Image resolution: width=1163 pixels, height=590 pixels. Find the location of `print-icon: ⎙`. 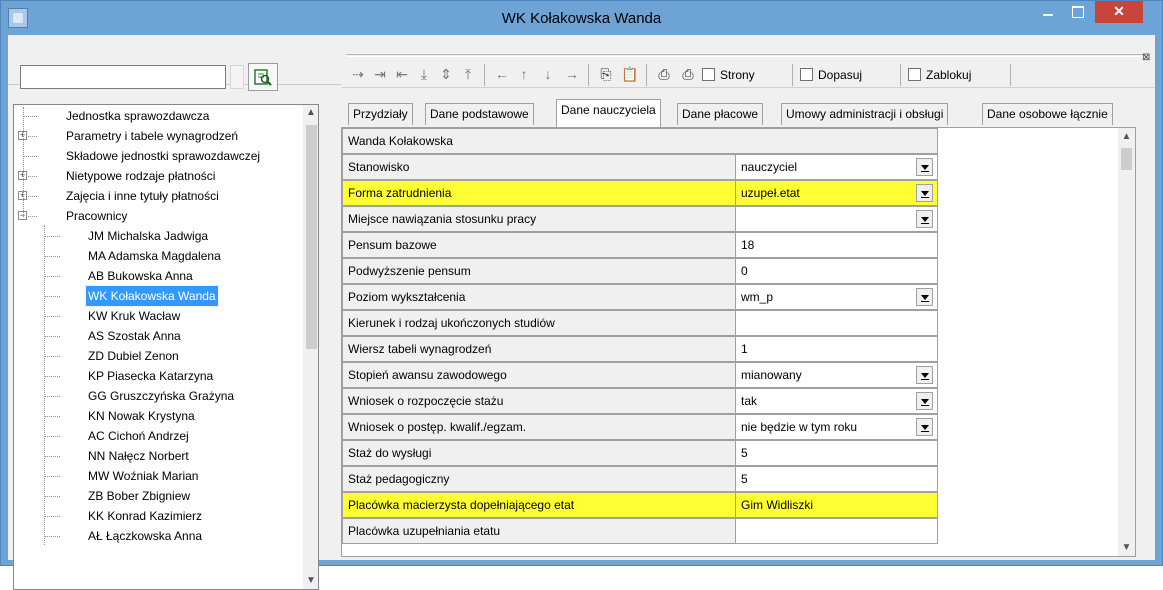

print-icon: ⎙ is located at coordinates (664, 74).